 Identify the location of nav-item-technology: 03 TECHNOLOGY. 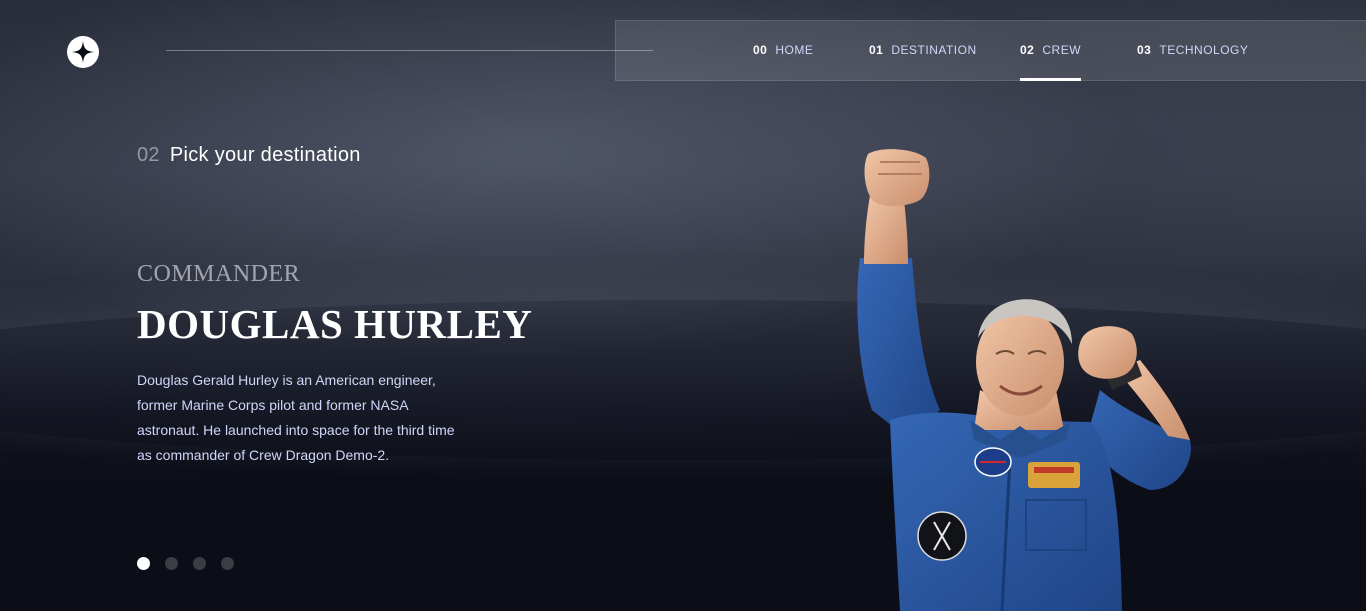
(1192, 51).